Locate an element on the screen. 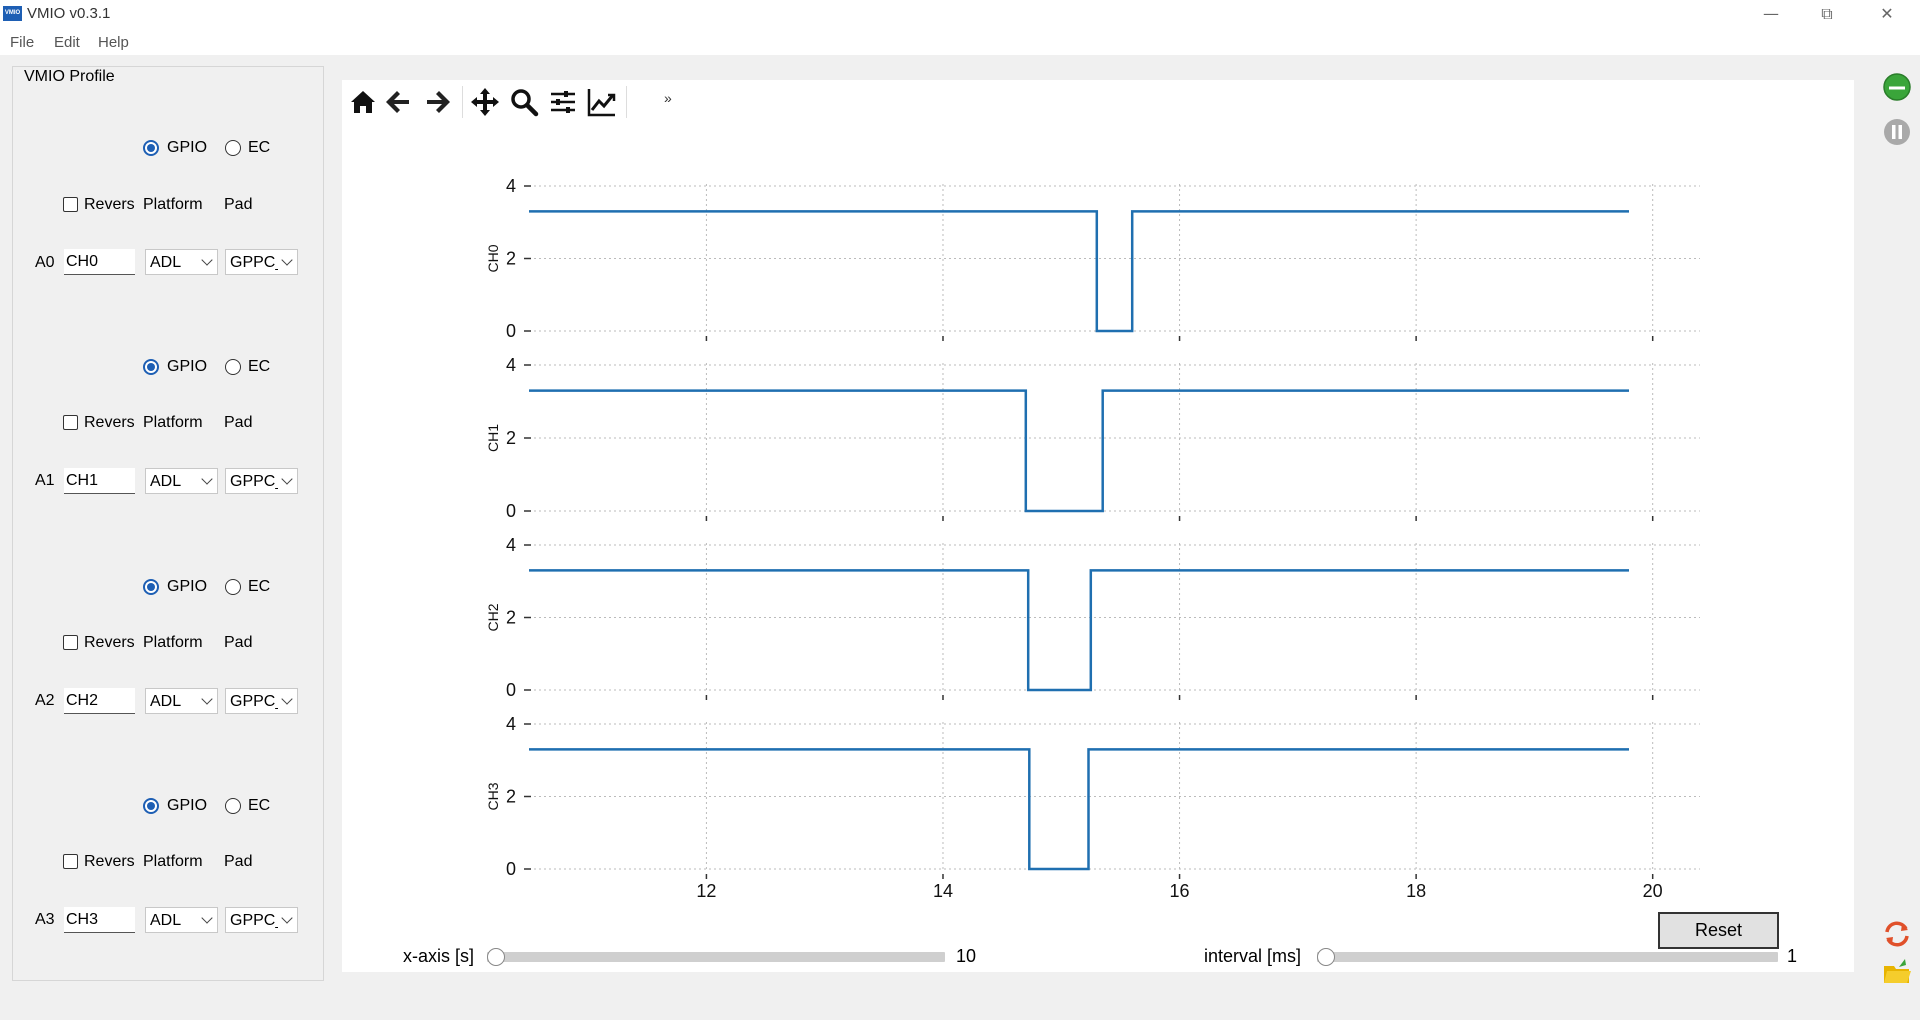 The height and width of the screenshot is (1020, 1920). start-button is located at coordinates (1897, 87).